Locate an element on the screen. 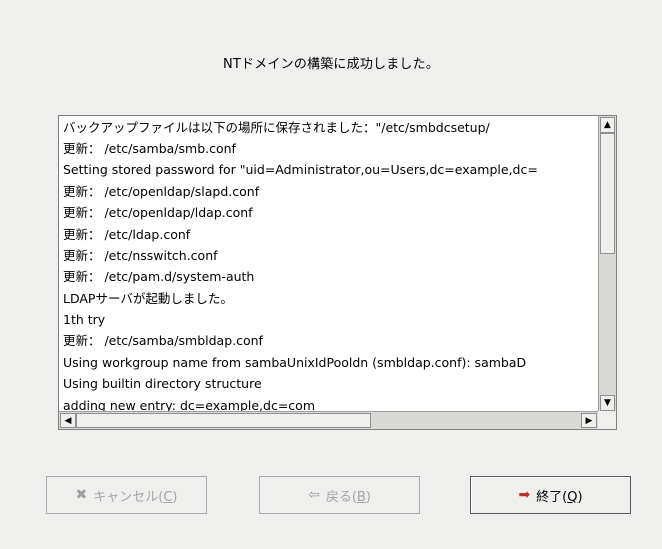 This screenshot has height=549, width=662. finish-mnemonic: Q is located at coordinates (572, 497).